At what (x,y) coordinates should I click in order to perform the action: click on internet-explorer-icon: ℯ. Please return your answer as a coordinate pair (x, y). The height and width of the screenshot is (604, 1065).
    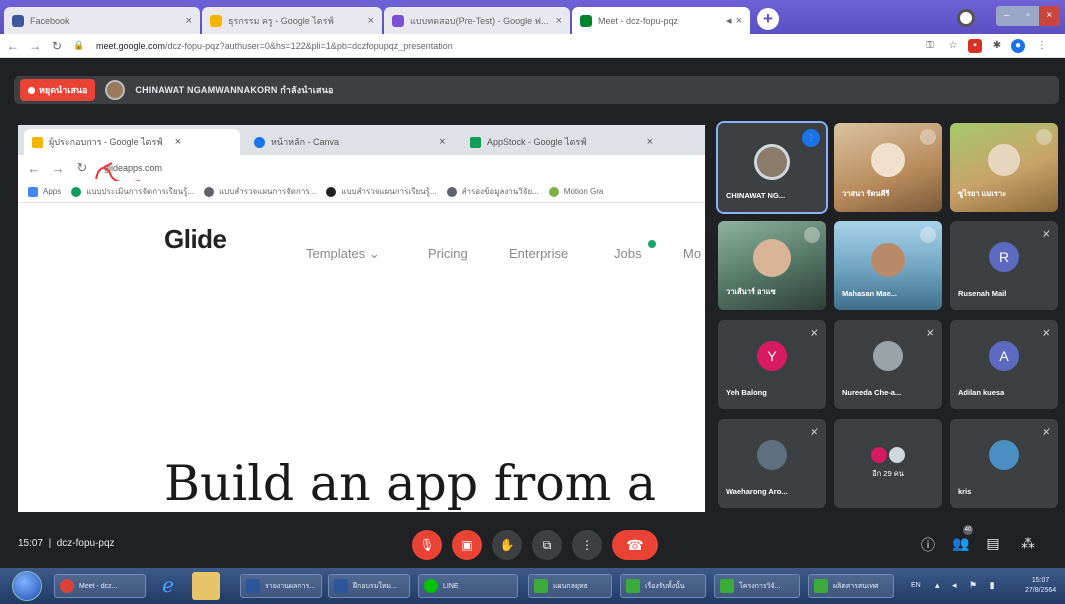
    Looking at the image, I should click on (168, 586).